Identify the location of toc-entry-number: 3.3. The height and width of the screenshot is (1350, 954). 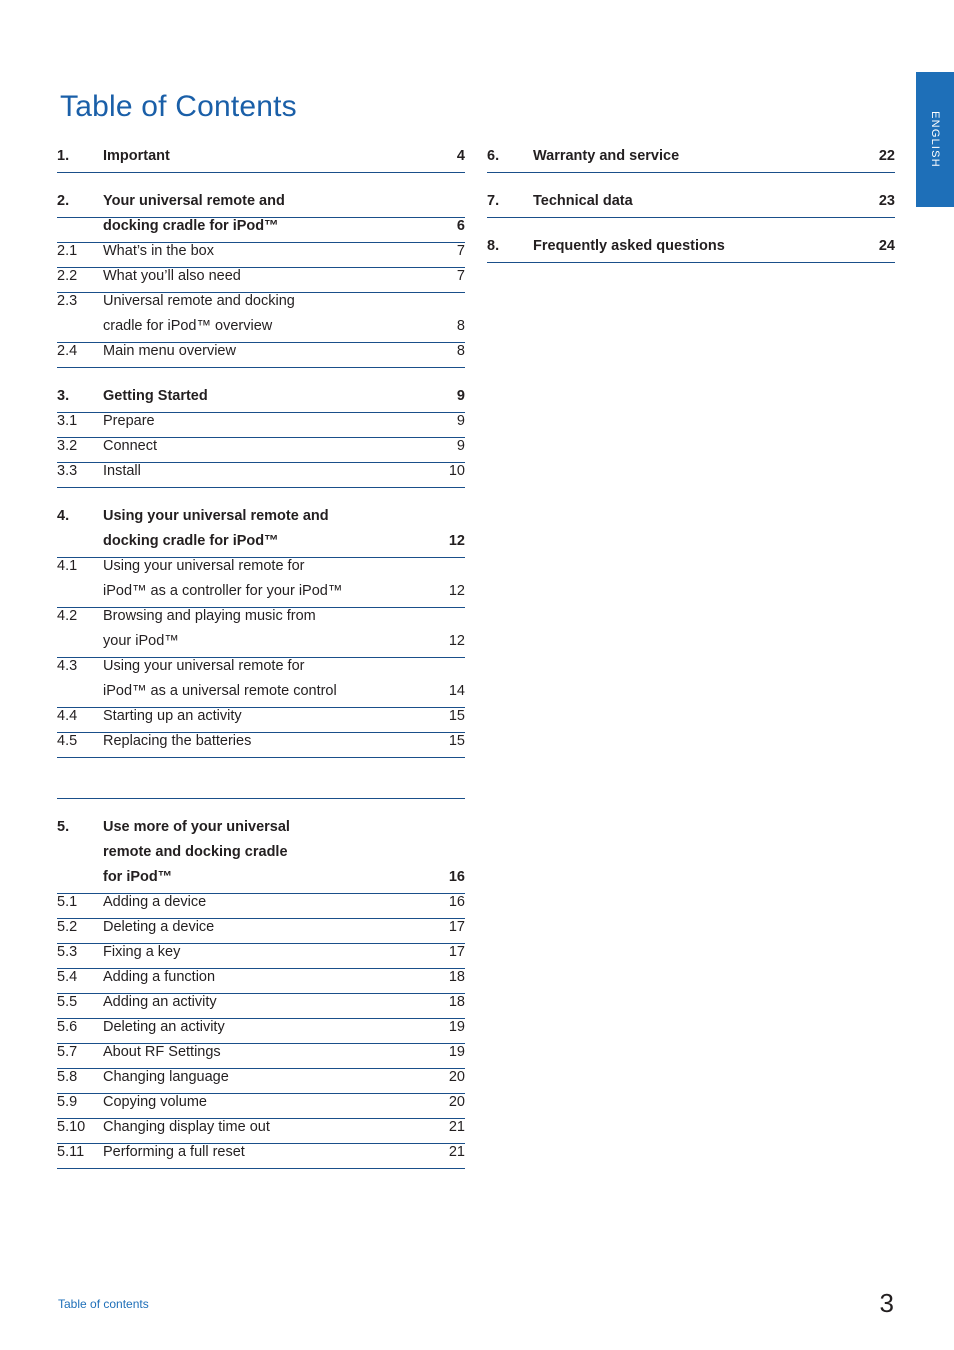
(67, 471).